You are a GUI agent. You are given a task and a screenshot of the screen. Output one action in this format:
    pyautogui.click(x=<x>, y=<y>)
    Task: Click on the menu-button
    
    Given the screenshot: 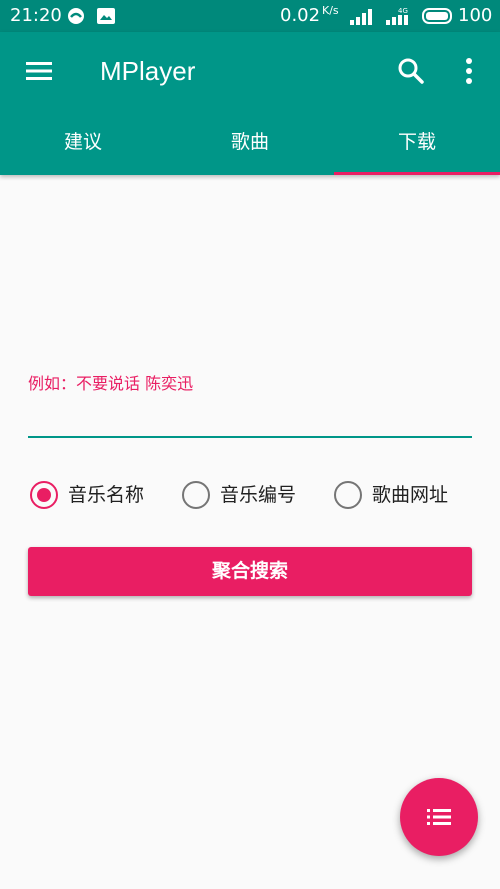 What is the action you would take?
    pyautogui.click(x=39, y=71)
    